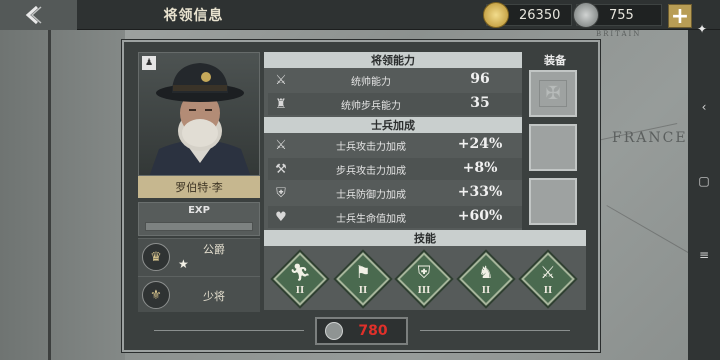 This screenshot has width=720, height=360. I want to click on bonus-label: 步兵攻击力加成, so click(371, 171).